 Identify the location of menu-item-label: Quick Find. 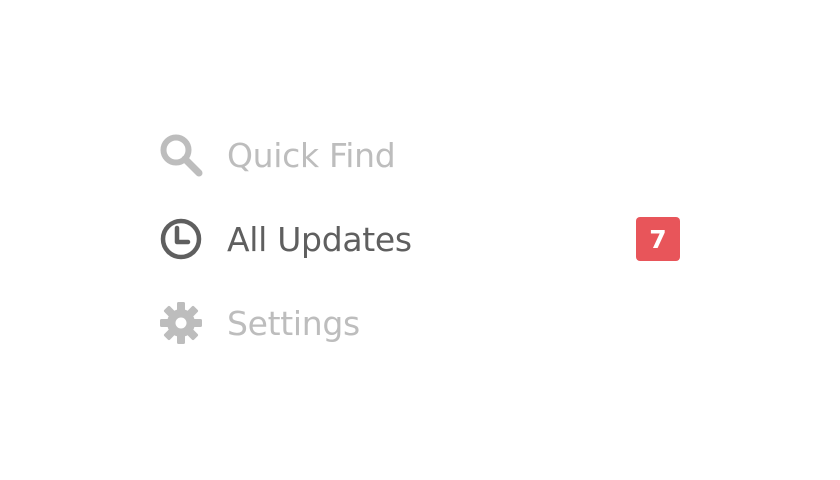
(311, 155).